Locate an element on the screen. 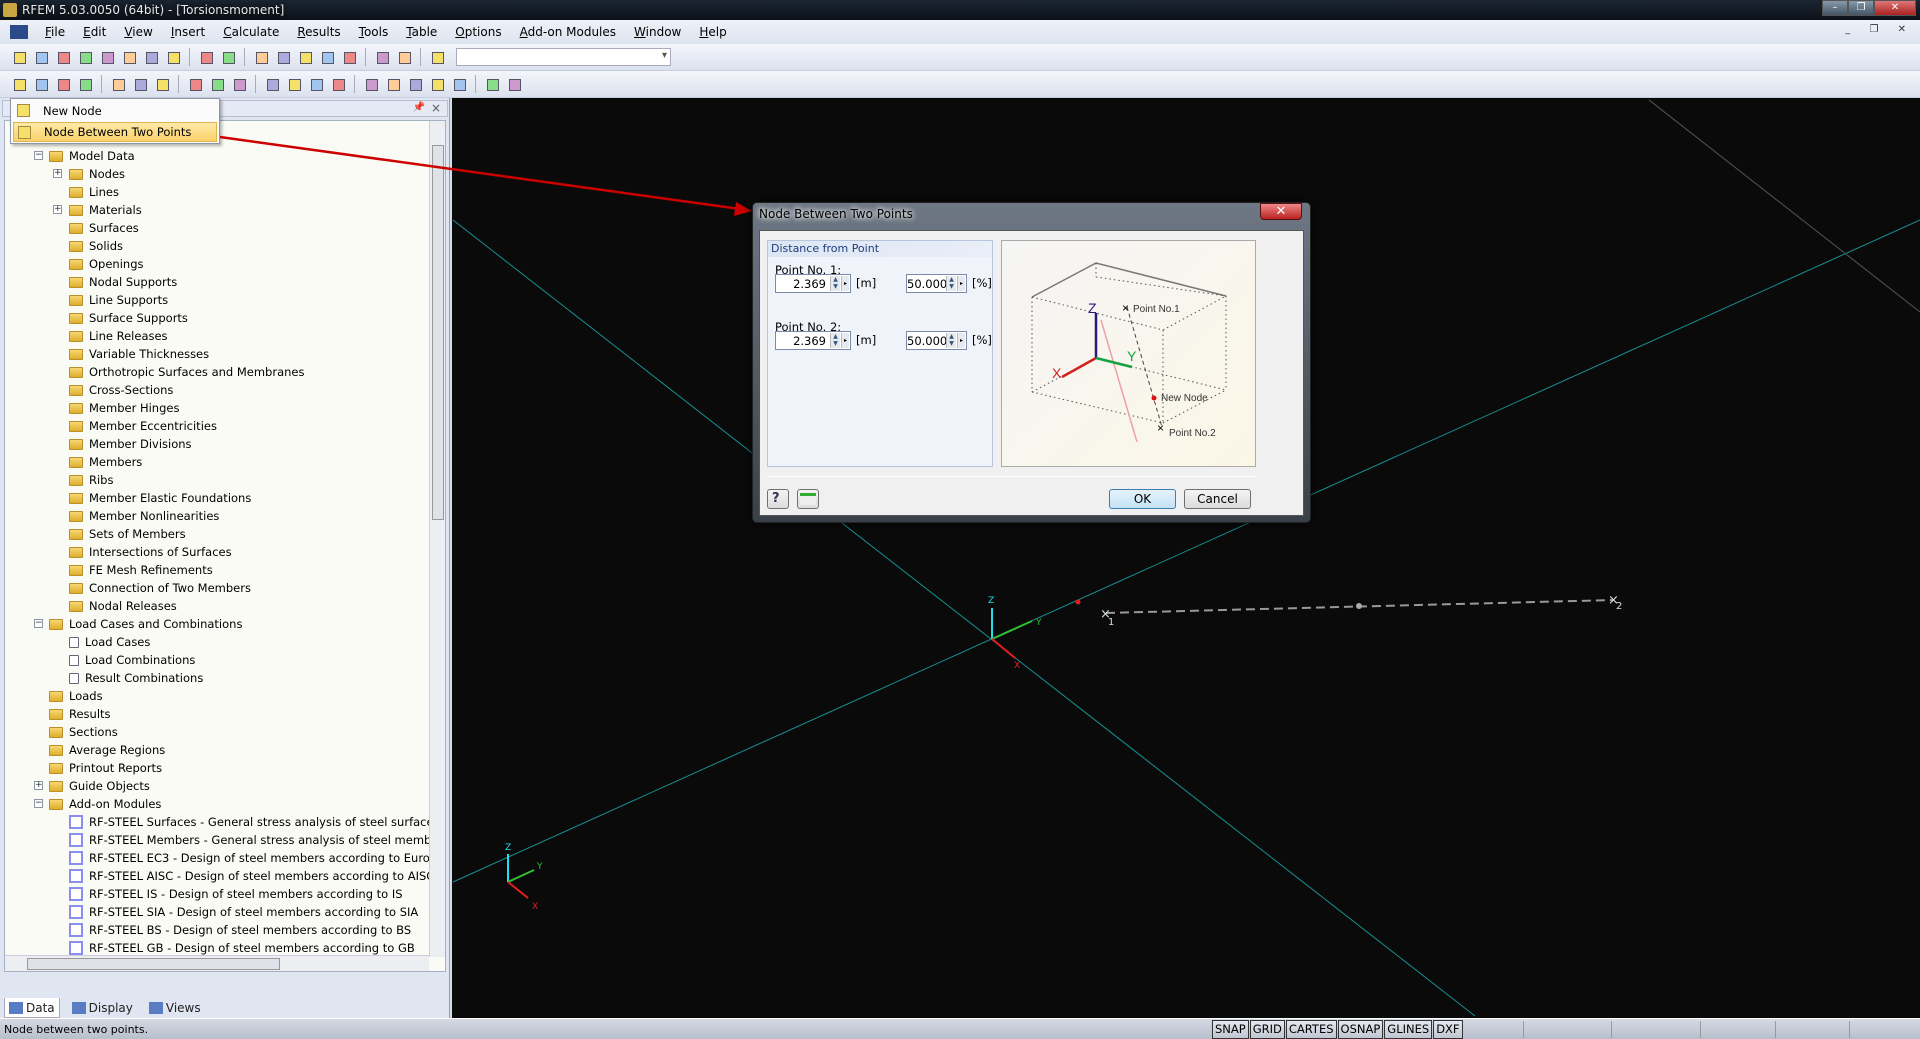 The height and width of the screenshot is (1039, 1920). tree-item: Loads is located at coordinates (76, 696).